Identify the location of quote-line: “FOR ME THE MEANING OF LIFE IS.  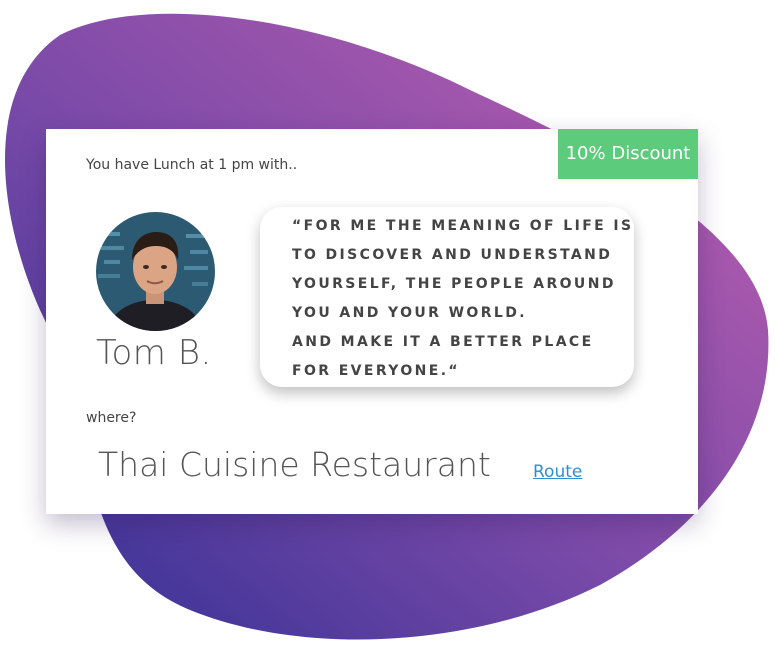
(463, 226).